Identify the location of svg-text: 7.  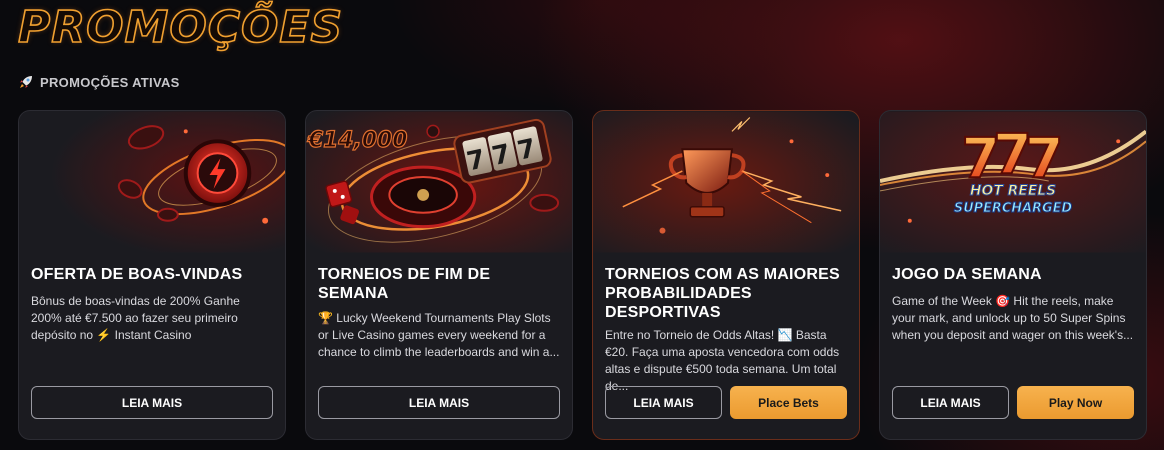
(1044, 158).